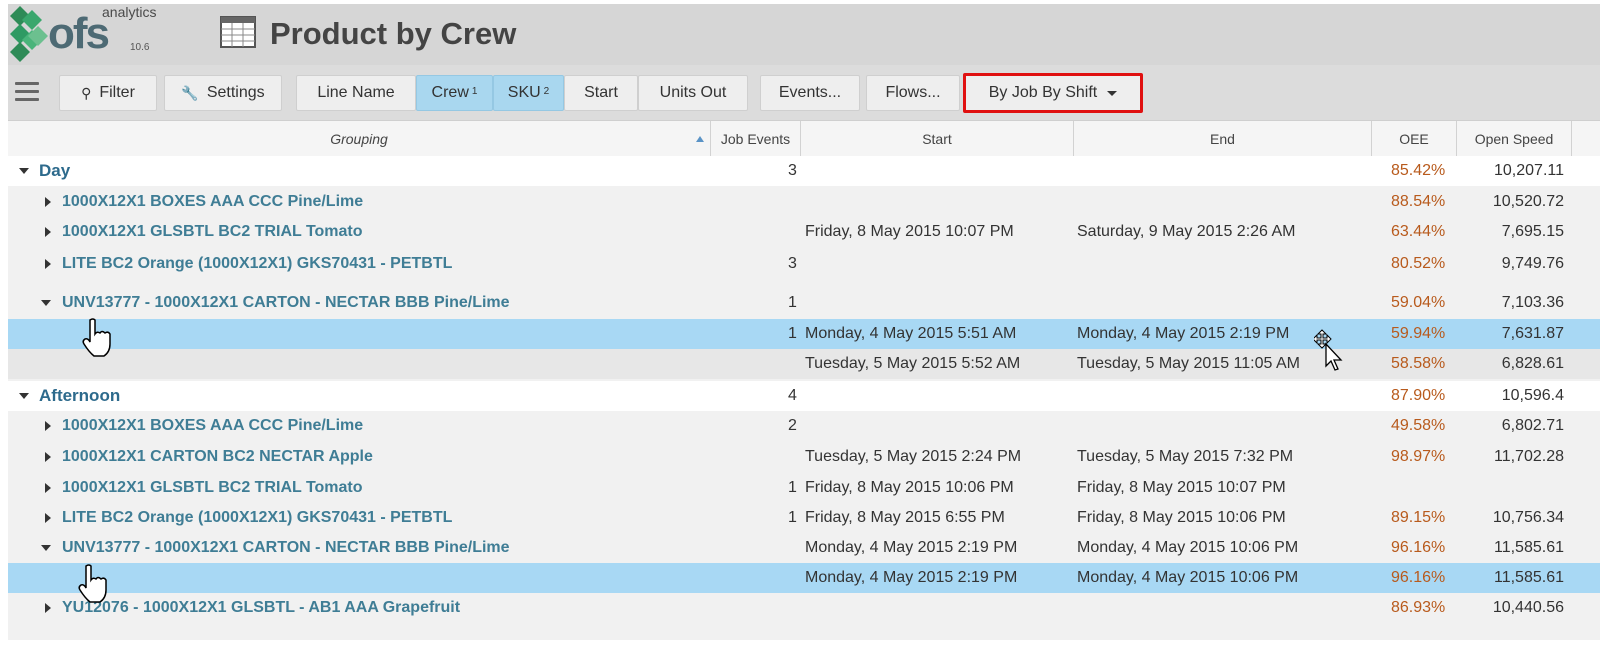 The width and height of the screenshot is (1600, 648). Describe the element at coordinates (1418, 302) in the screenshot. I see `oee-cell: 59.04%` at that location.